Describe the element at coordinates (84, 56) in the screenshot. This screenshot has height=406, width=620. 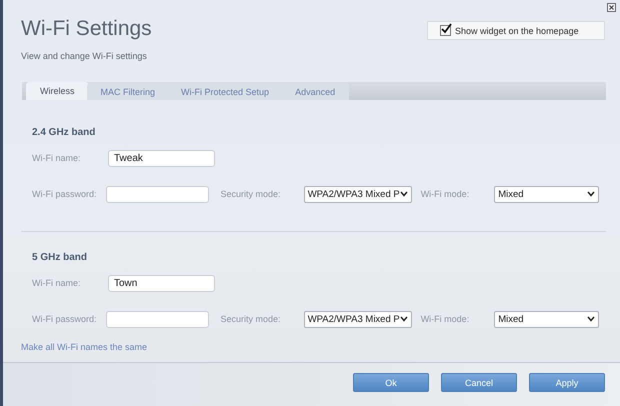
I see `page-subtitle: View and change Wi-Fi settings` at that location.